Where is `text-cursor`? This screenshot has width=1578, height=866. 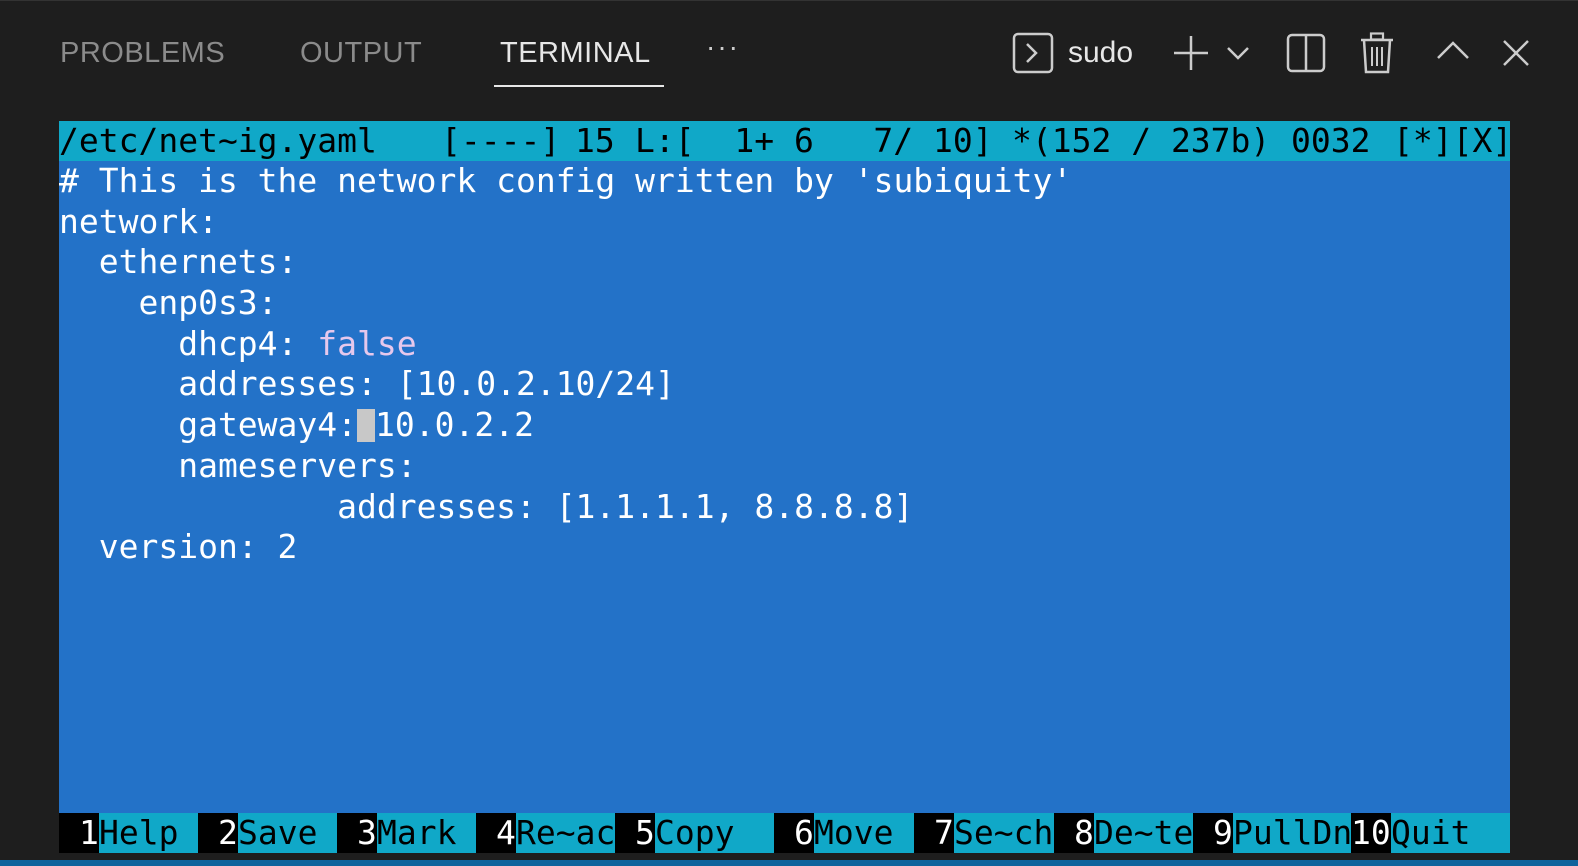
text-cursor is located at coordinates (366, 426).